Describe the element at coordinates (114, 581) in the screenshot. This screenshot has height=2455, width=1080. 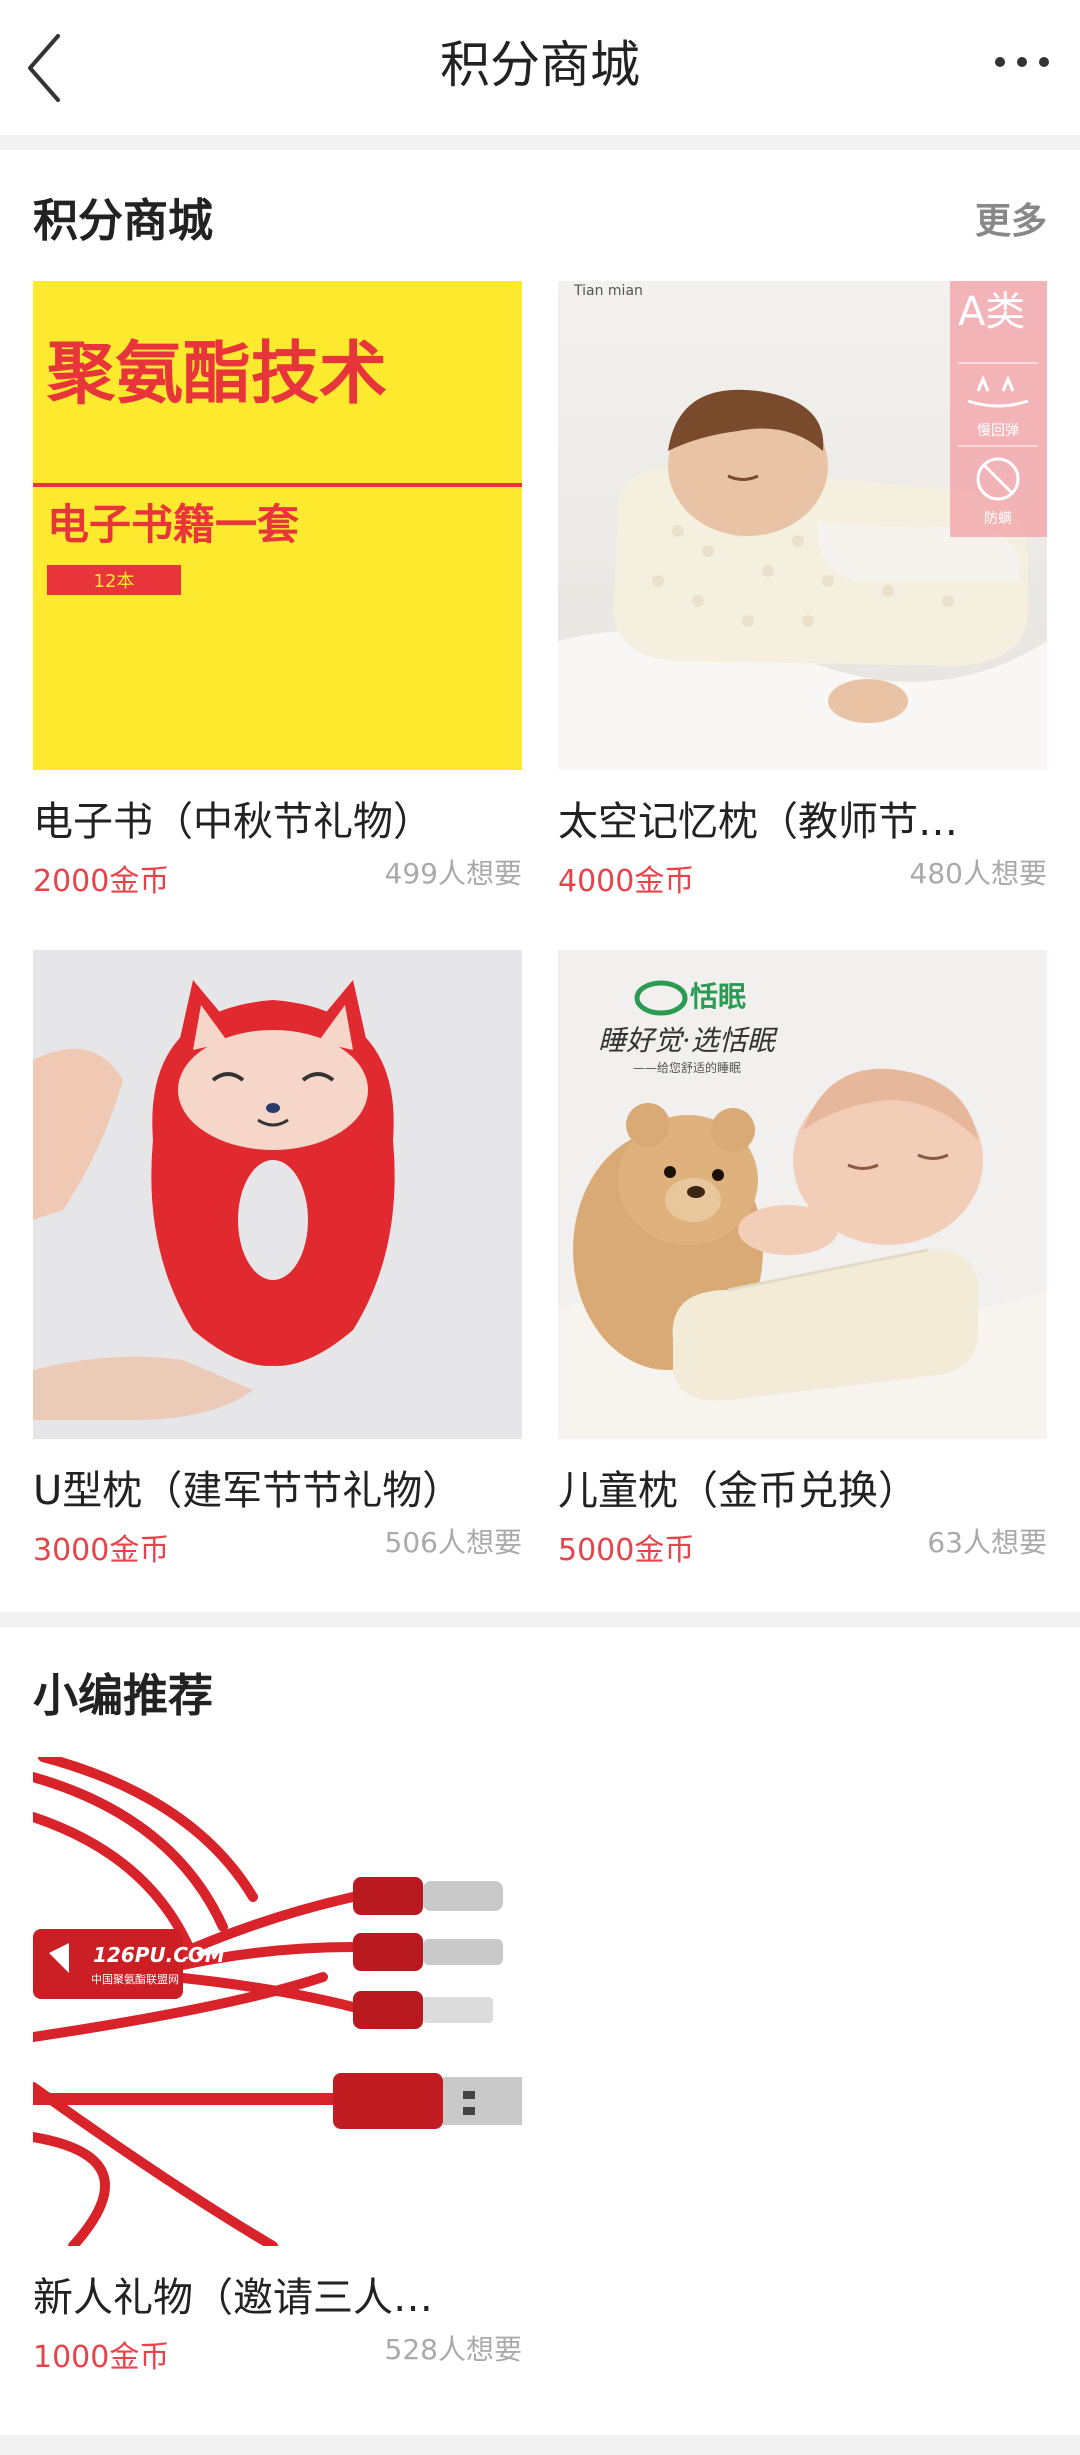
I see `ebook-tag: 12本` at that location.